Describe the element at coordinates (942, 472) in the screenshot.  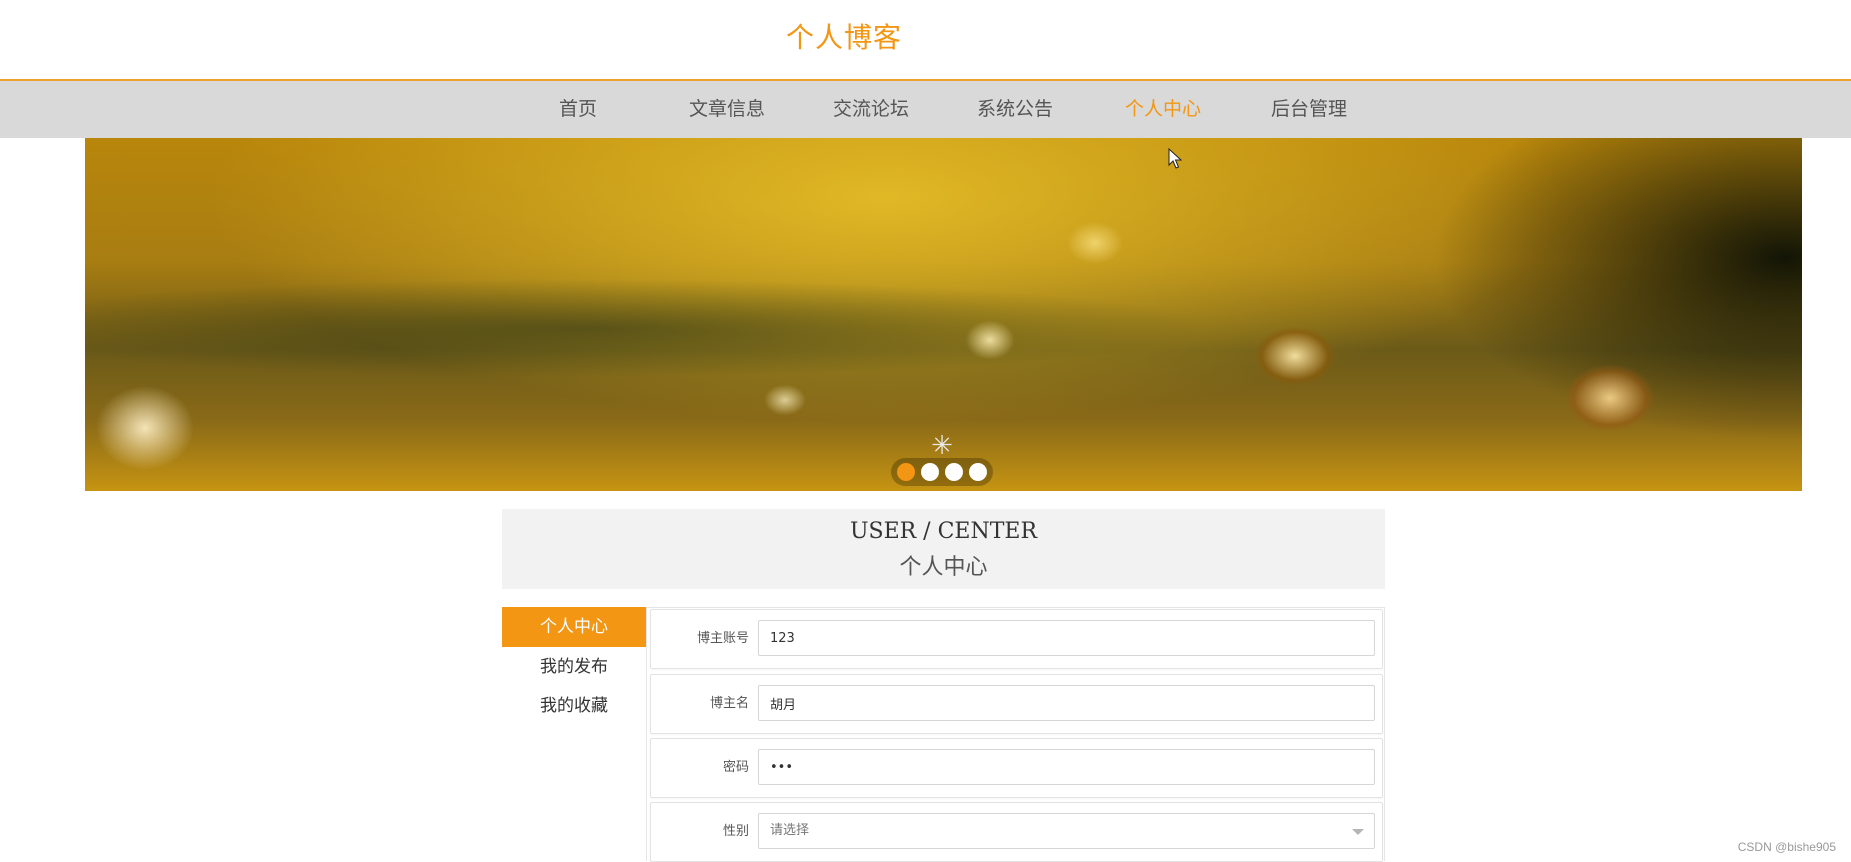
I see `carousel-indicators` at that location.